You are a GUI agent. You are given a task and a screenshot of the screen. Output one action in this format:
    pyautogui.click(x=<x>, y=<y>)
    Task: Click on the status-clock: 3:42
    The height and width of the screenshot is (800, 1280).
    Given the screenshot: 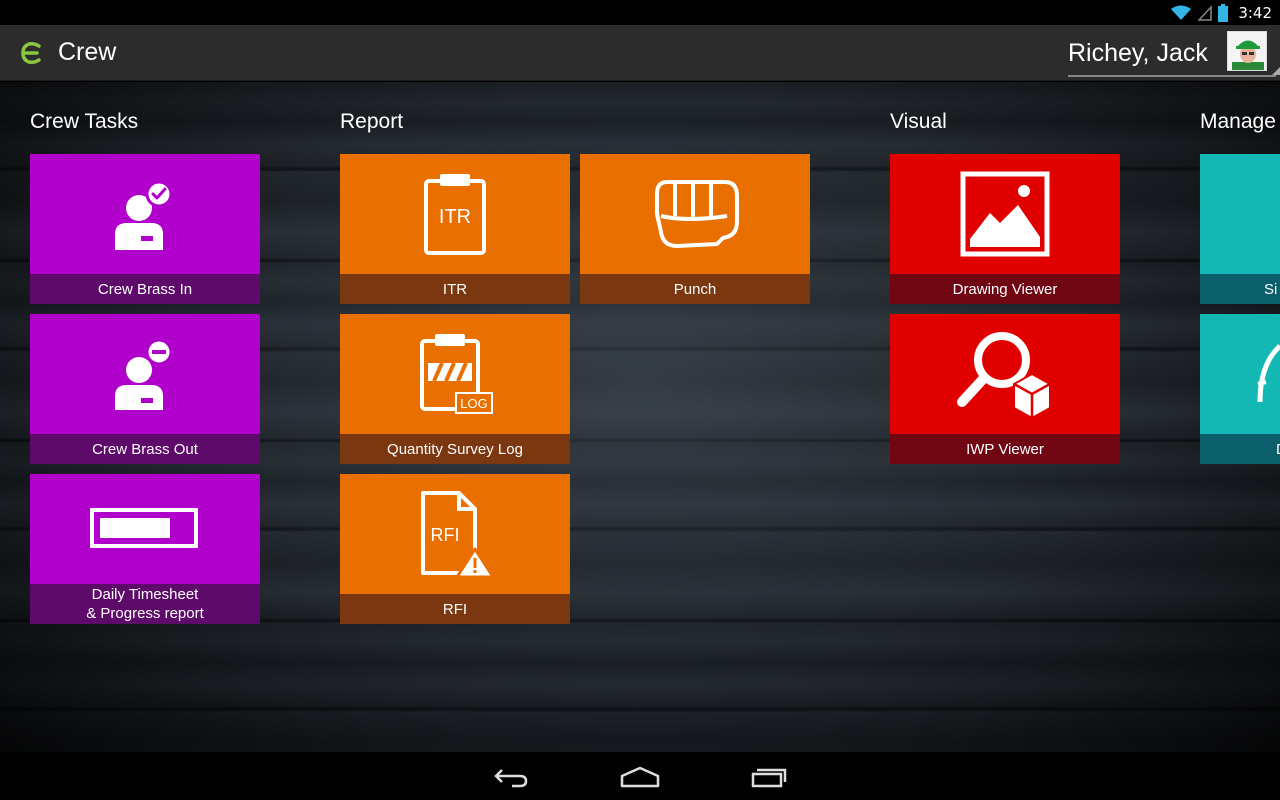 What is the action you would take?
    pyautogui.click(x=1255, y=12)
    